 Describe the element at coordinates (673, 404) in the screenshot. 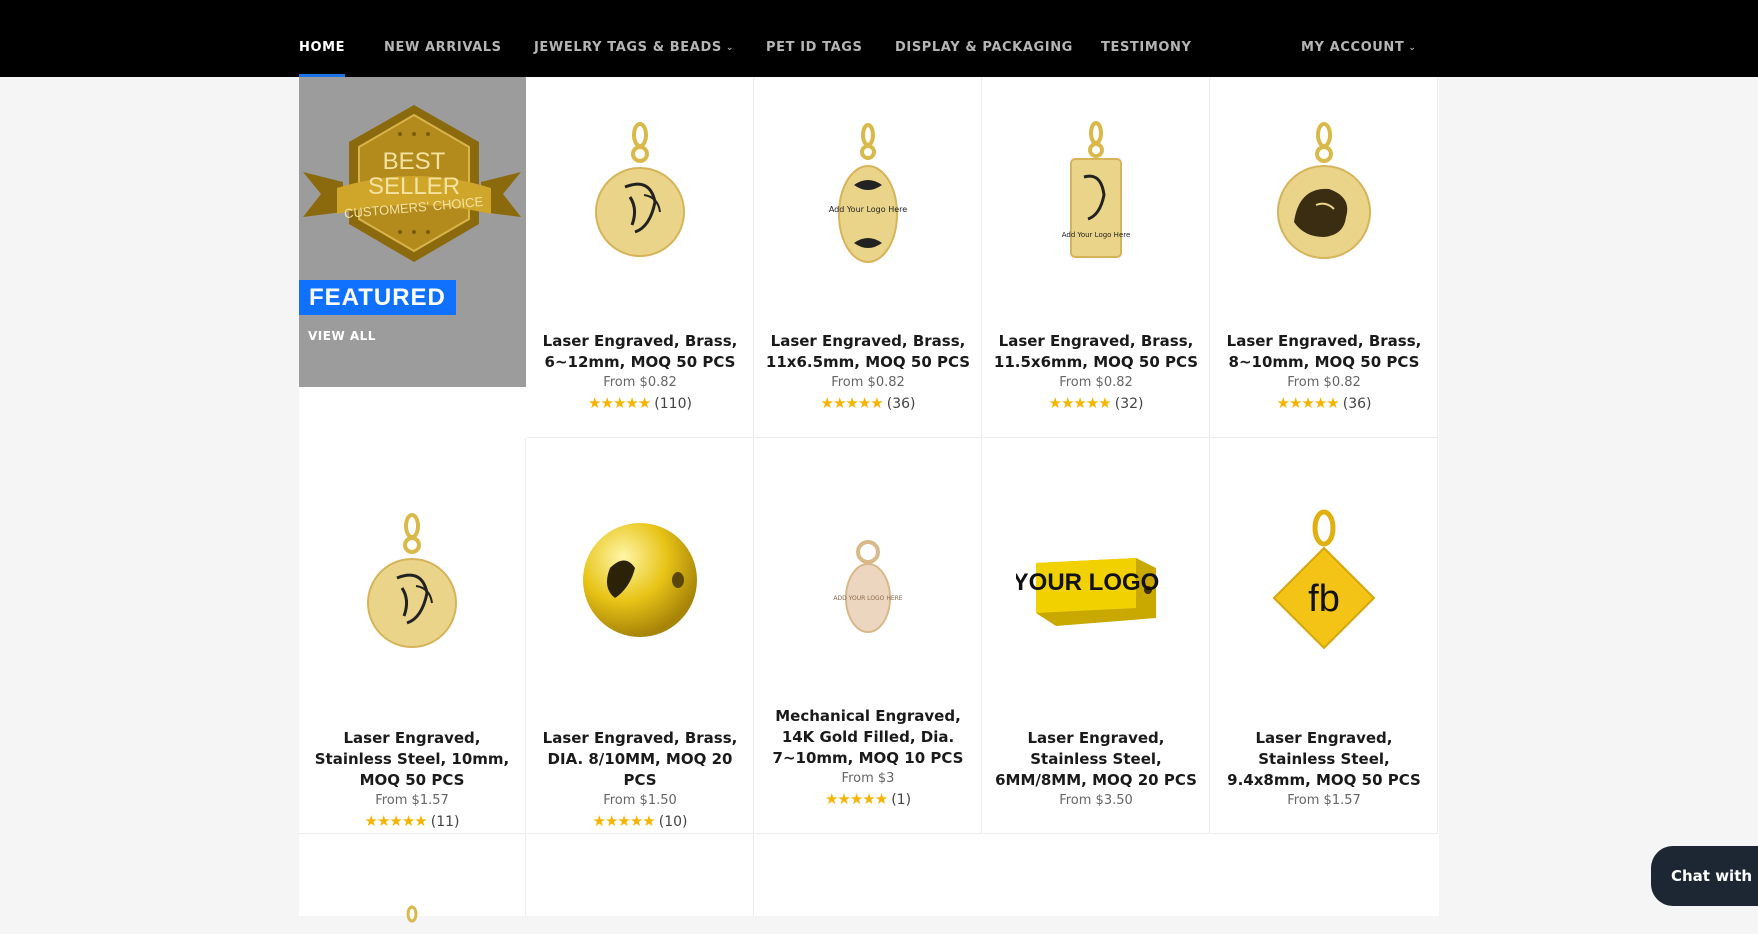

I see `review-count: (110)` at that location.